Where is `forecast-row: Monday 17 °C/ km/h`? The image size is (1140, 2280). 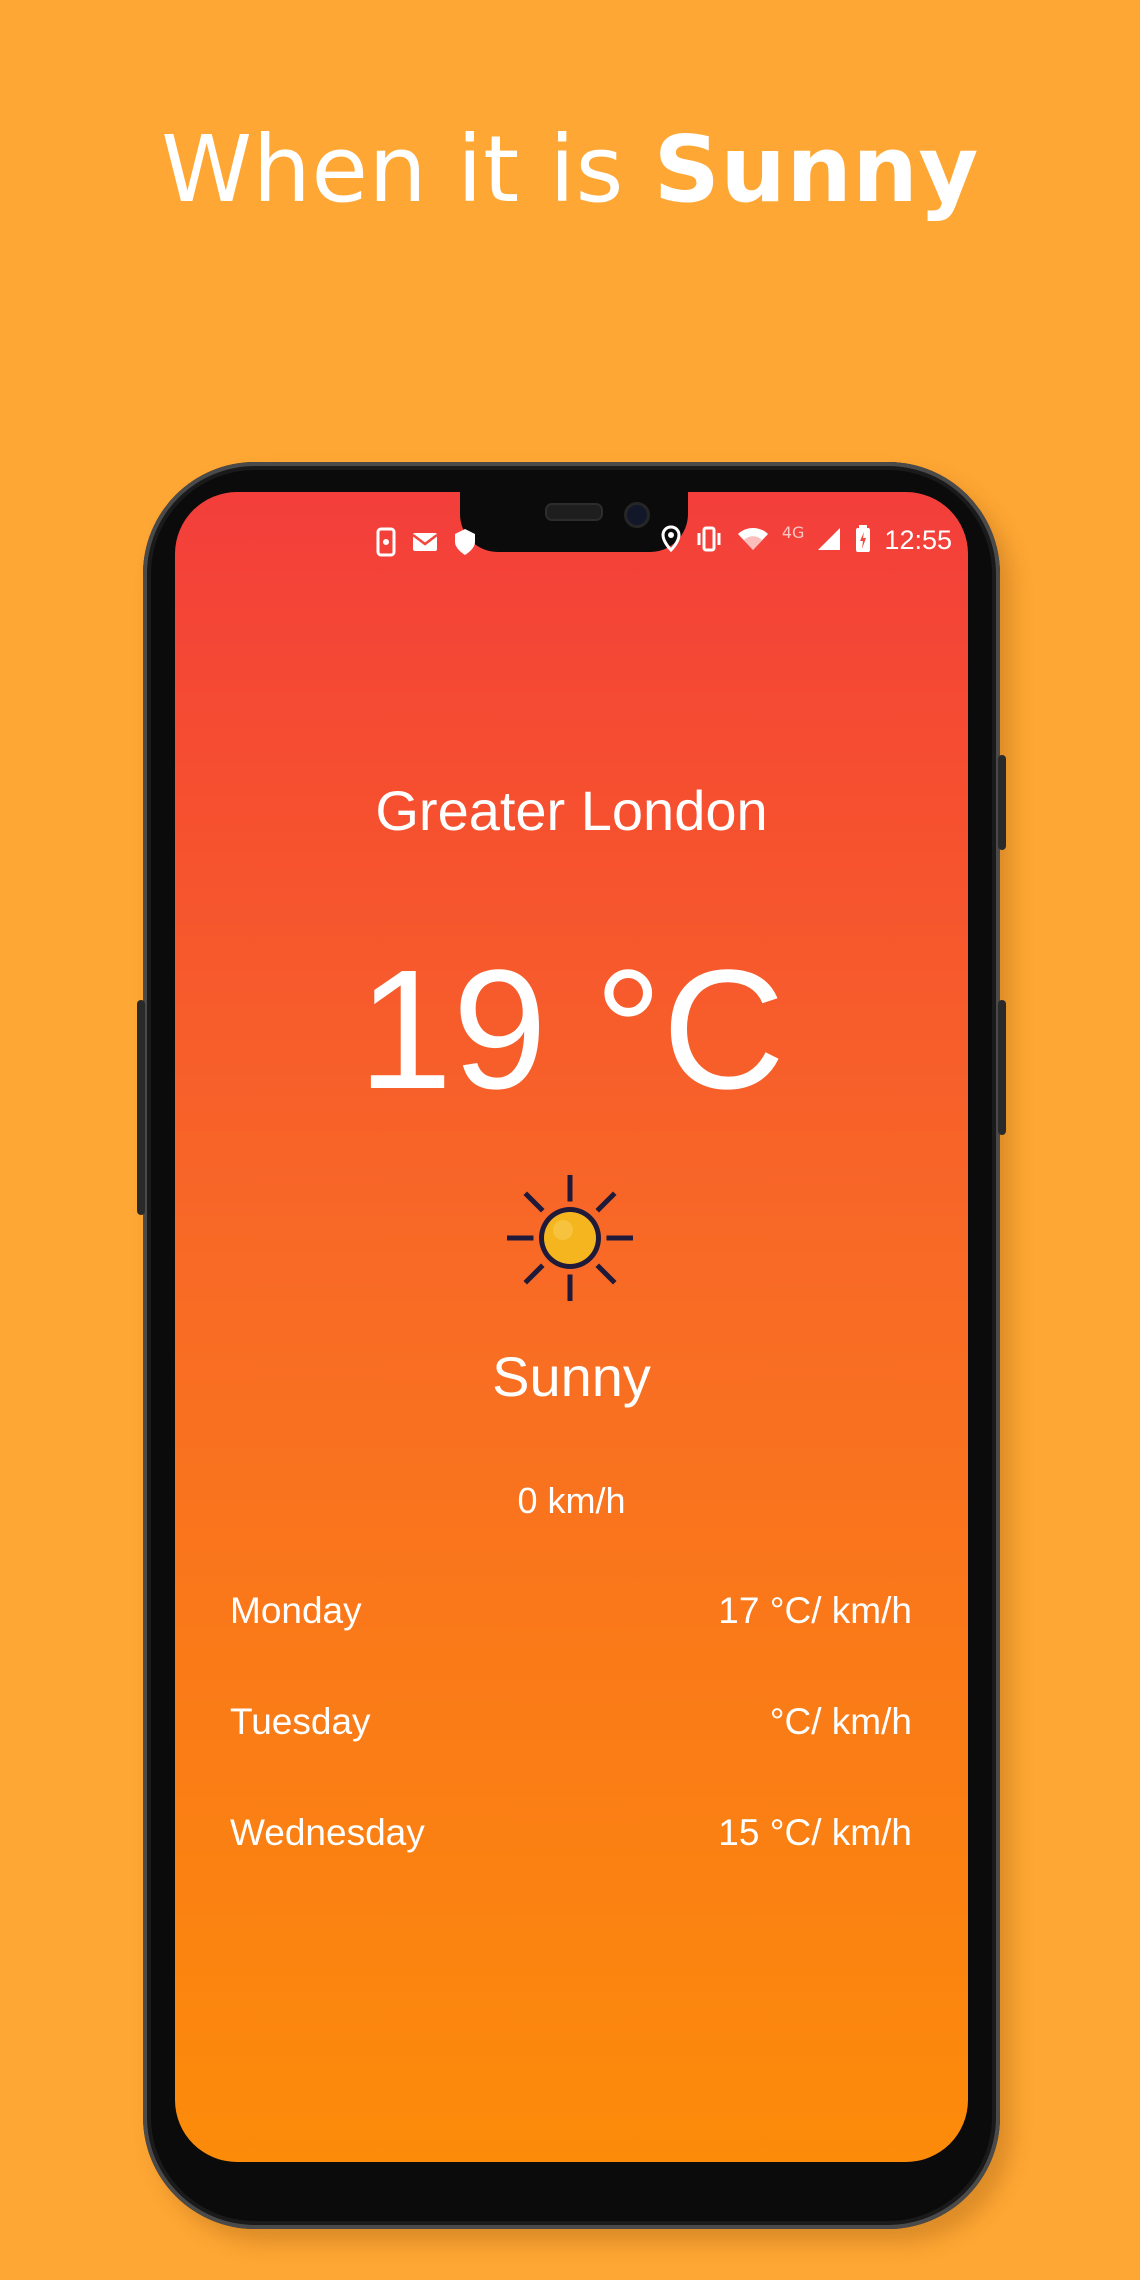
forecast-row: Monday 17 °C/ km/h is located at coordinates (571, 1641).